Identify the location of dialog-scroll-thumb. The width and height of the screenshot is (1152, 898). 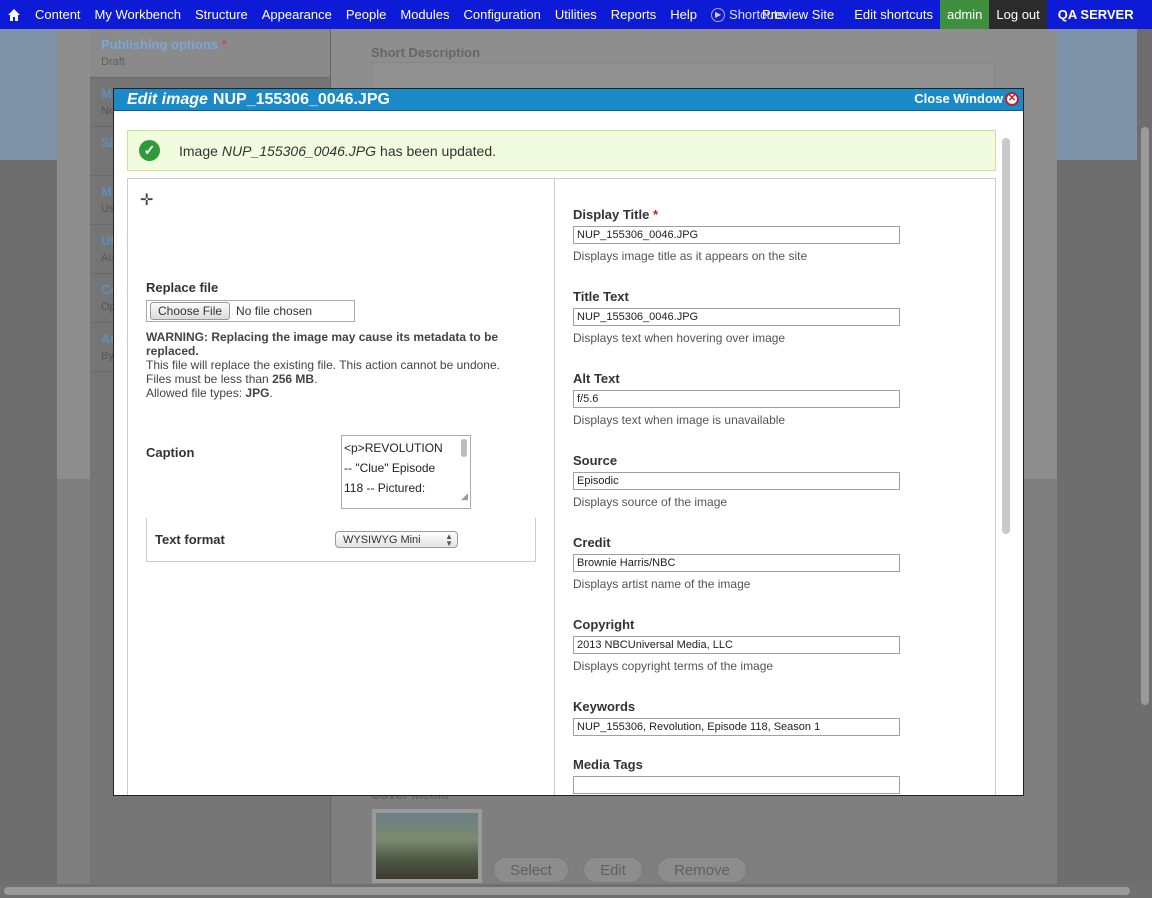
(1006, 336).